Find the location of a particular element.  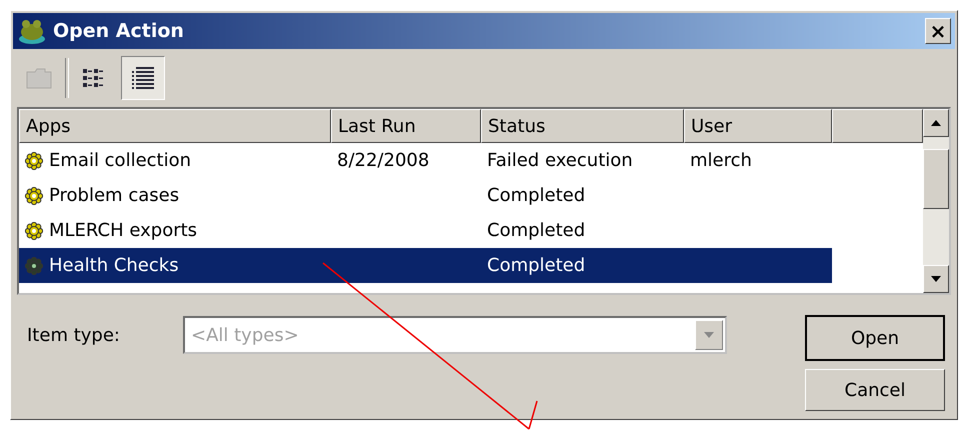

column-header: Status is located at coordinates (582, 126).